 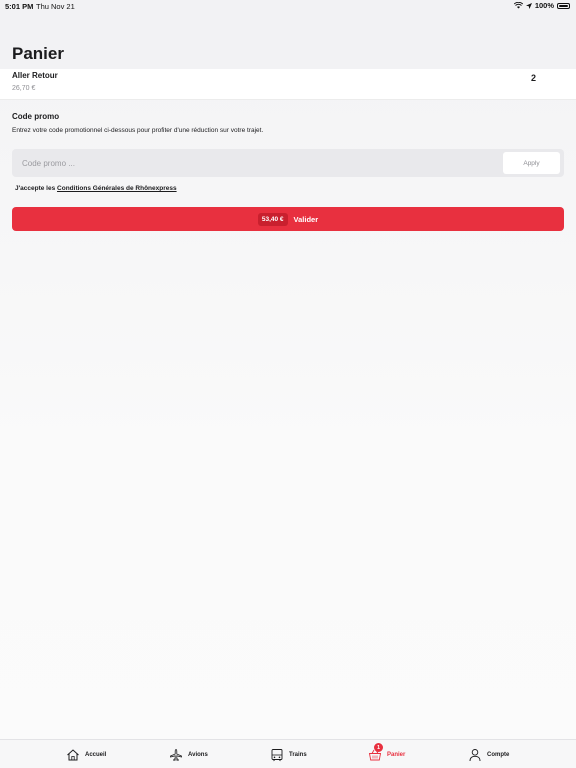 What do you see at coordinates (288, 6) in the screenshot?
I see `status-bar: 5:01 PM Thu Nov 21 100%` at bounding box center [288, 6].